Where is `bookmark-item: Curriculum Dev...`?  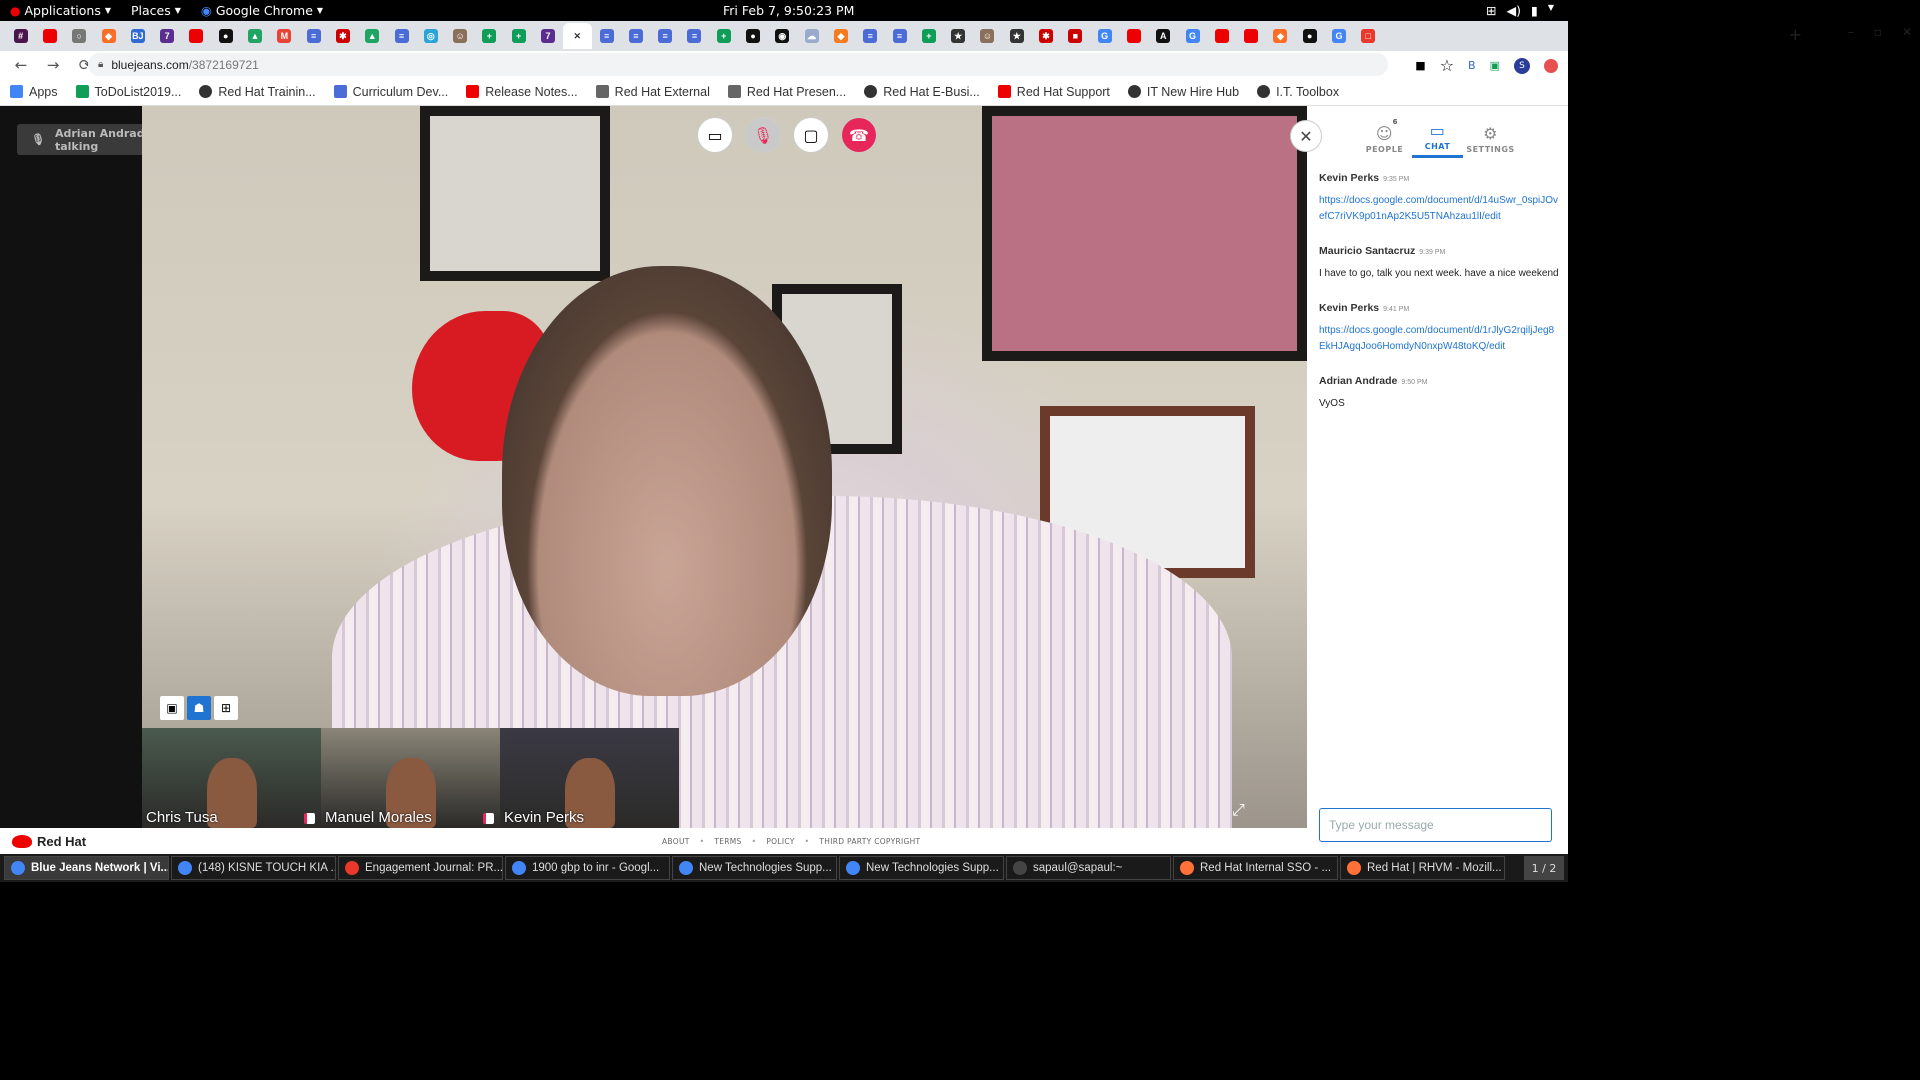 bookmark-item: Curriculum Dev... is located at coordinates (390, 92).